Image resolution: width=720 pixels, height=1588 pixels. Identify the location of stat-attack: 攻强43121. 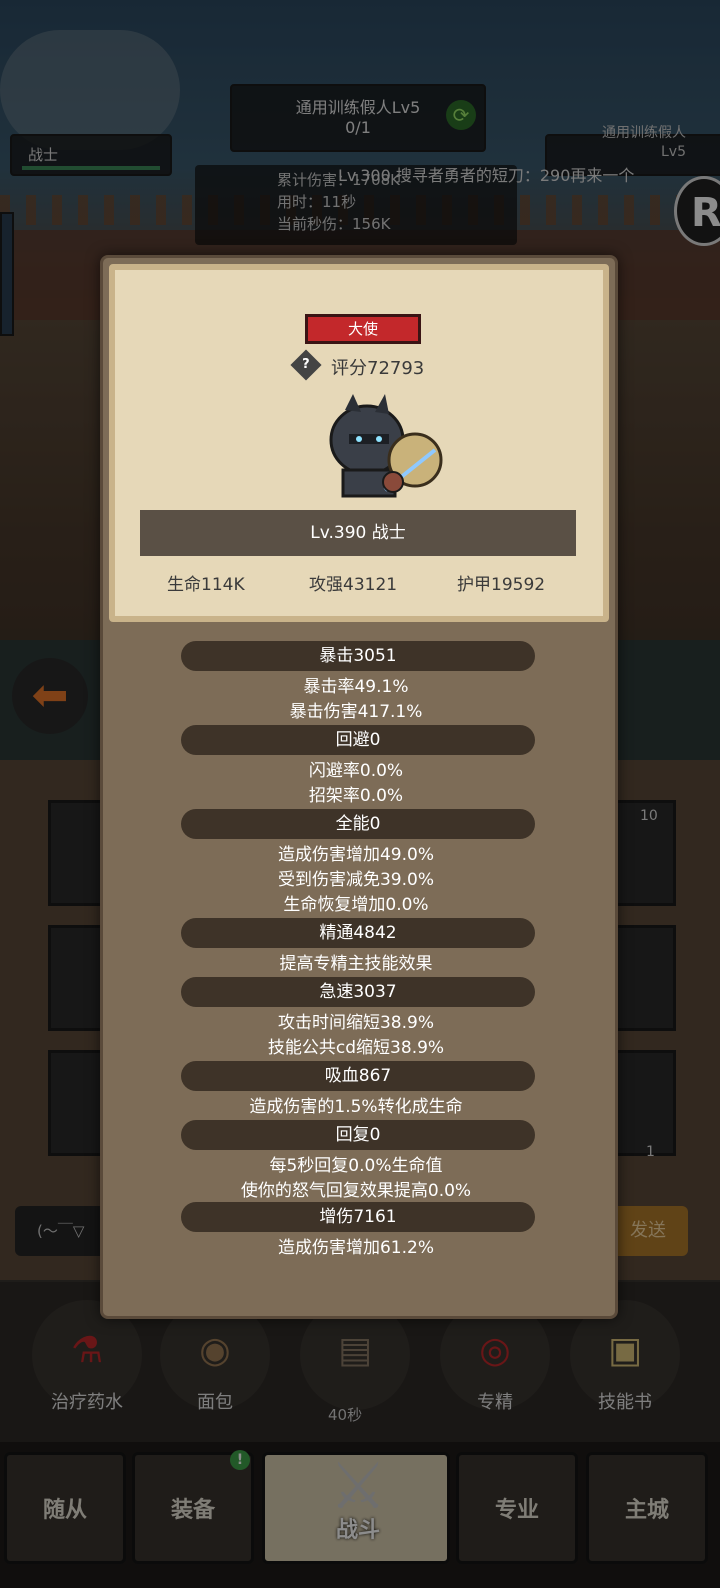
(353, 585).